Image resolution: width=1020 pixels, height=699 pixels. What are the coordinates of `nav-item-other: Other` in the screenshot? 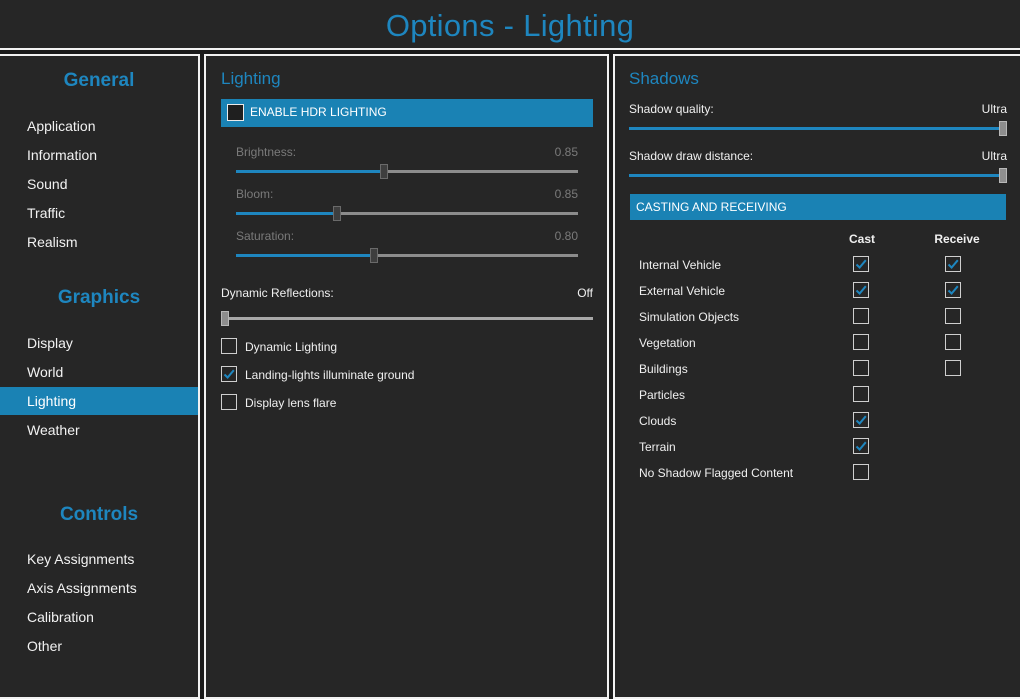 It's located at (99, 646).